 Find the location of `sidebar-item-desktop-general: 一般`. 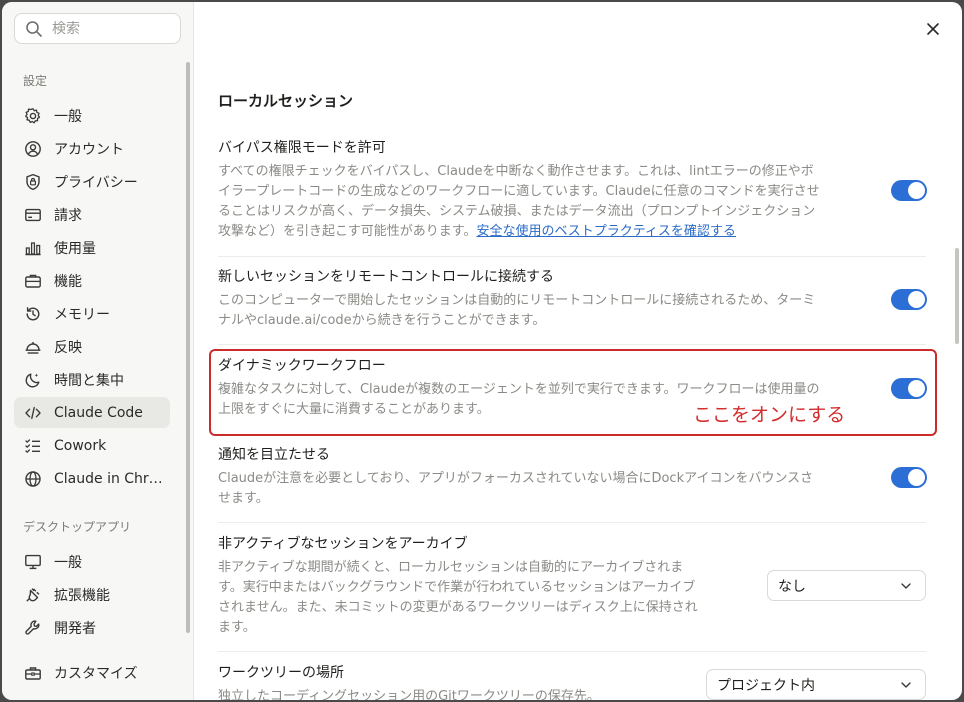

sidebar-item-desktop-general: 一般 is located at coordinates (92, 561).